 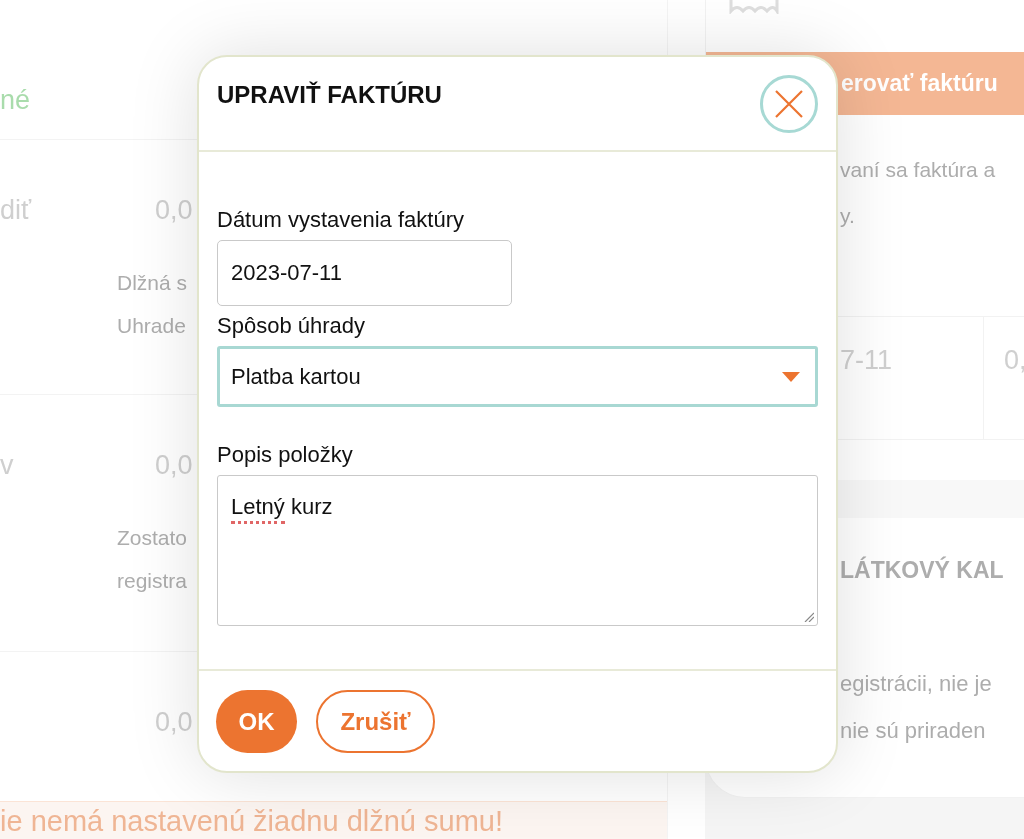 What do you see at coordinates (918, 170) in the screenshot?
I see `info-text: vaní sa faktúra a` at bounding box center [918, 170].